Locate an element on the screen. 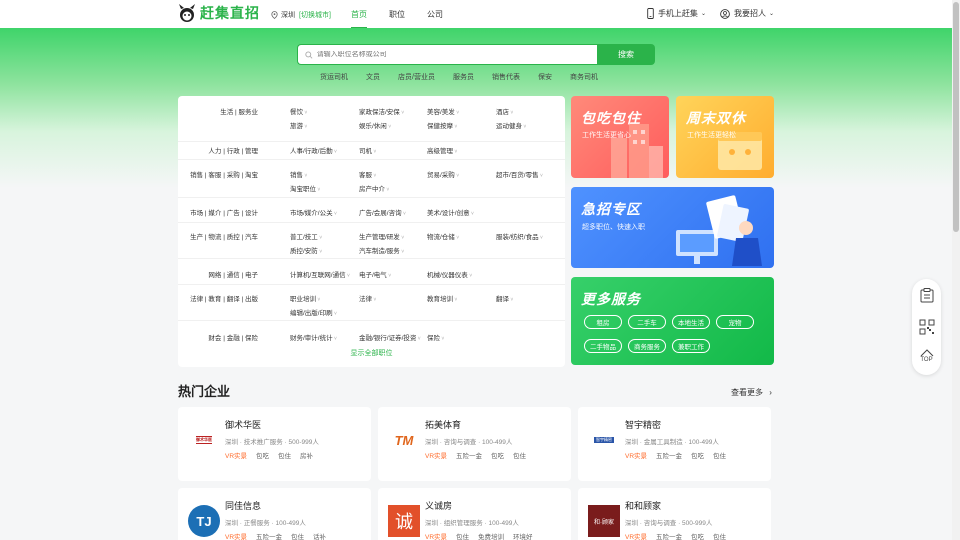 The height and width of the screenshot is (540, 960). site-logo: 赶集直招 is located at coordinates (219, 13).